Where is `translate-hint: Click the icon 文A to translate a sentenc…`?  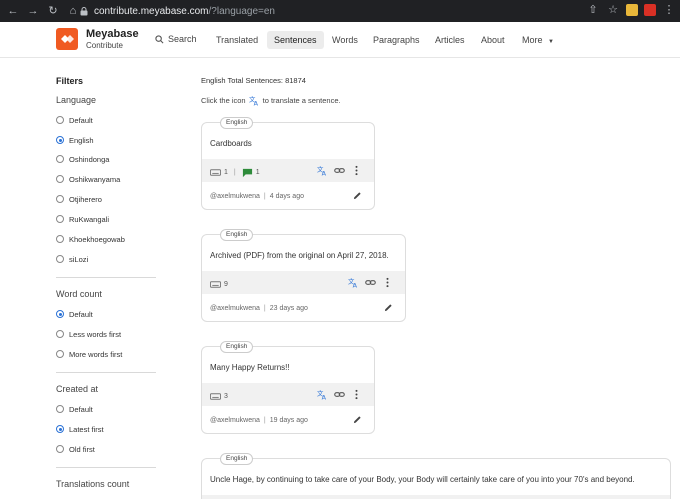
translate-hint: Click the icon 文A to translate a sentenc… is located at coordinates (271, 100).